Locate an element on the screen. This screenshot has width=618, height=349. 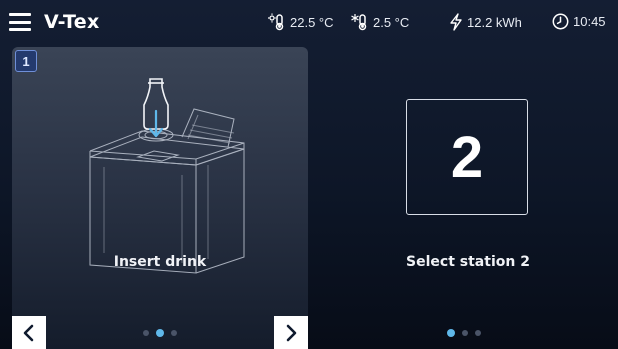
station-number: 2 is located at coordinates (467, 157).